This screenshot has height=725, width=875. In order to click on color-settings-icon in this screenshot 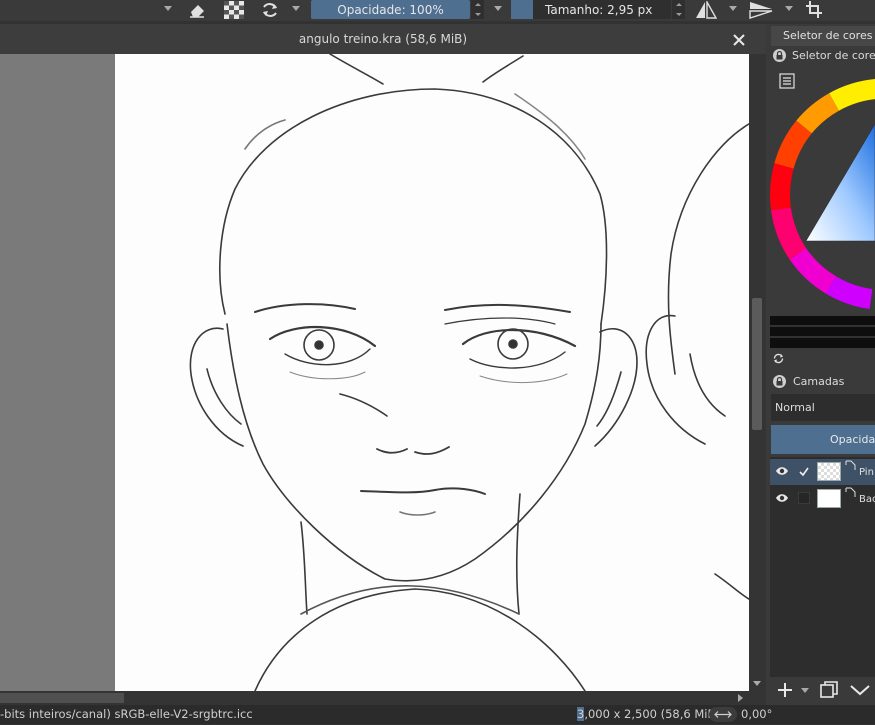, I will do `click(787, 81)`.